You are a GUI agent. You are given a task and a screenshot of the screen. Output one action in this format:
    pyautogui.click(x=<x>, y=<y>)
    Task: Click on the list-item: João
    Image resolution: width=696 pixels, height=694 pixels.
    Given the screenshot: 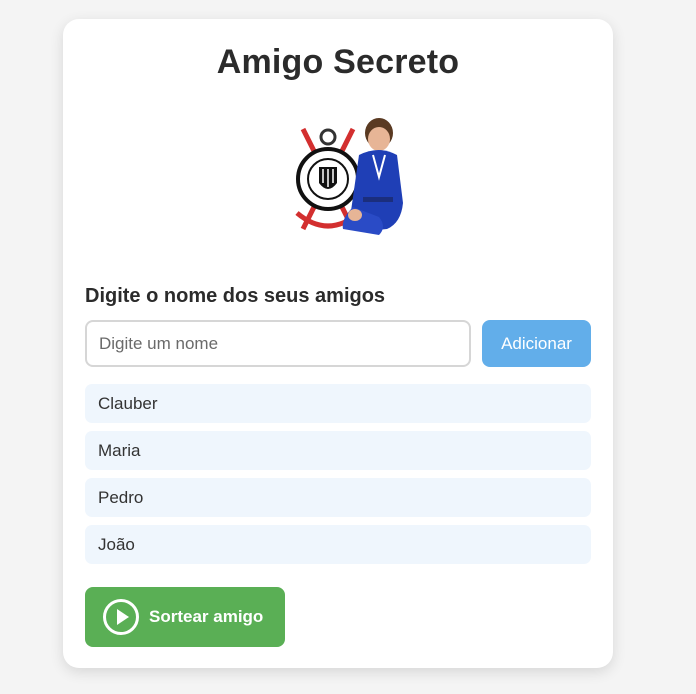 What is the action you would take?
    pyautogui.click(x=338, y=544)
    